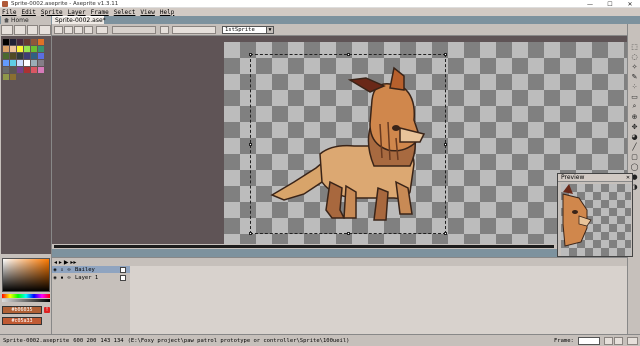 The width and height of the screenshot is (640, 346). Describe the element at coordinates (123, 270) in the screenshot. I see `cel-bailey-frame1` at that location.